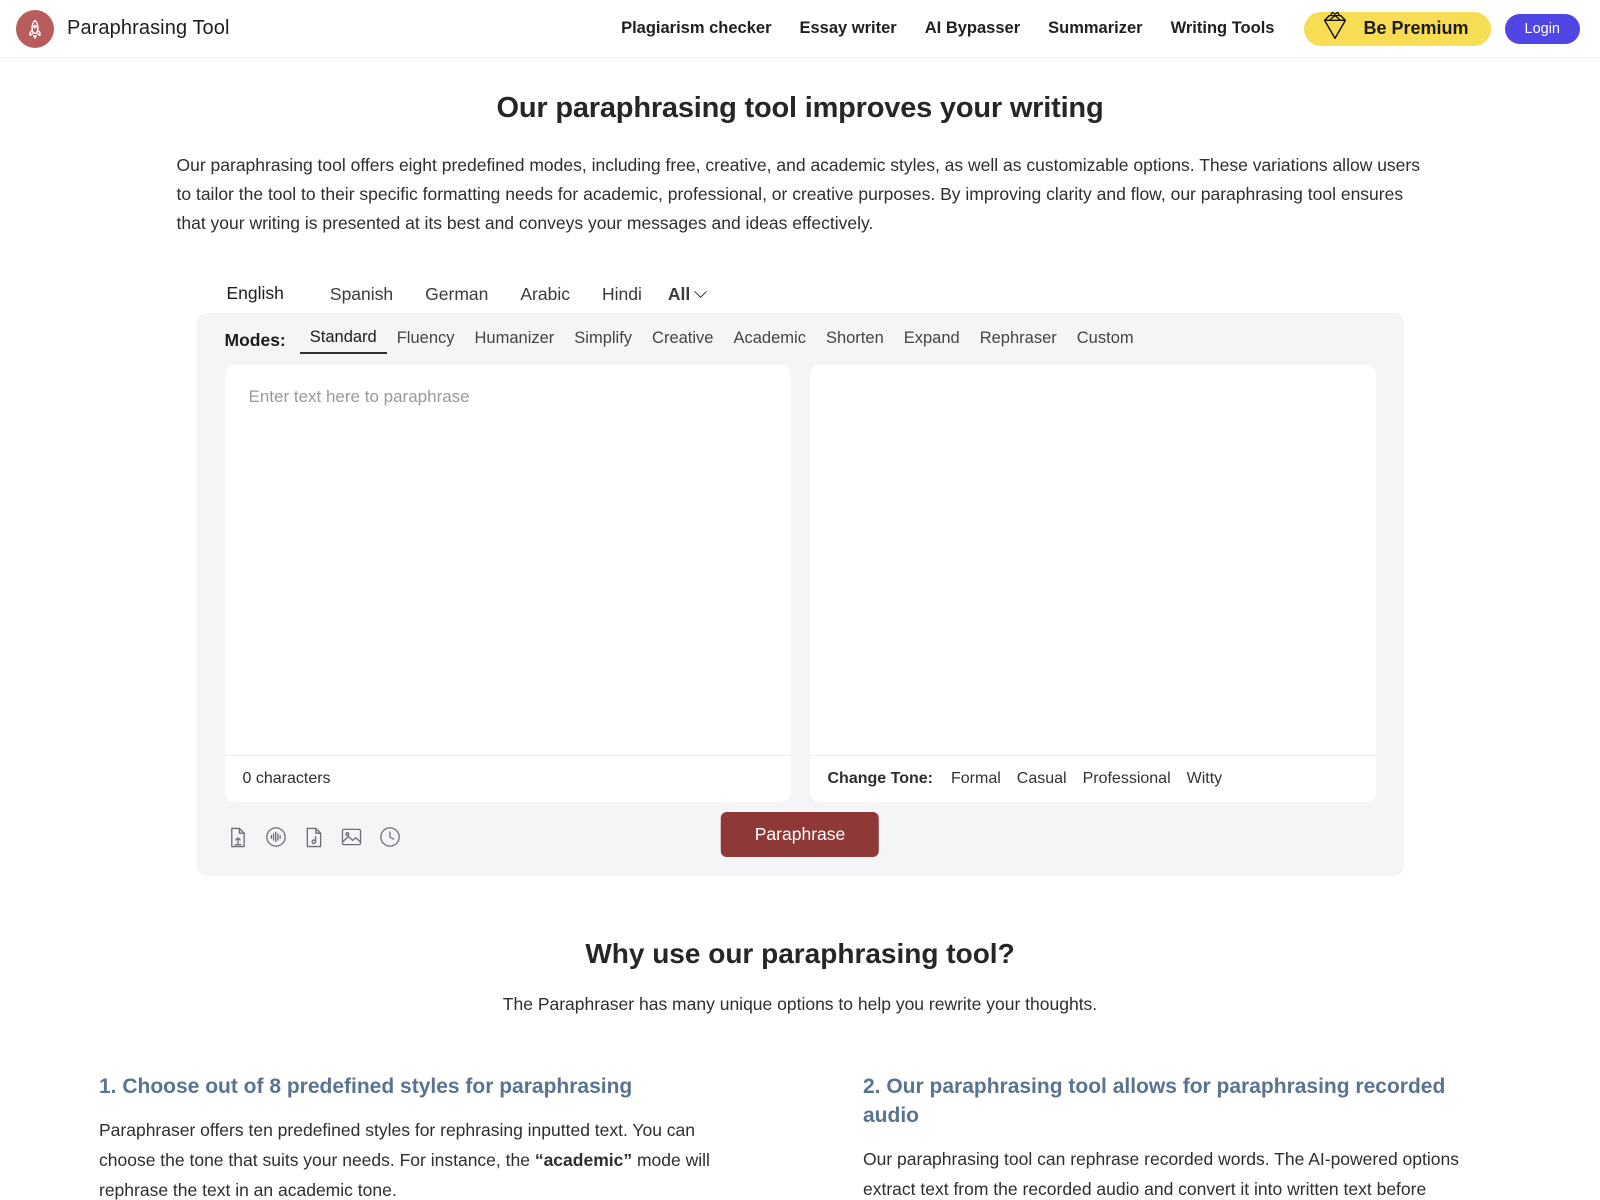  I want to click on feature-body-emphasis: “academic”, so click(583, 1160).